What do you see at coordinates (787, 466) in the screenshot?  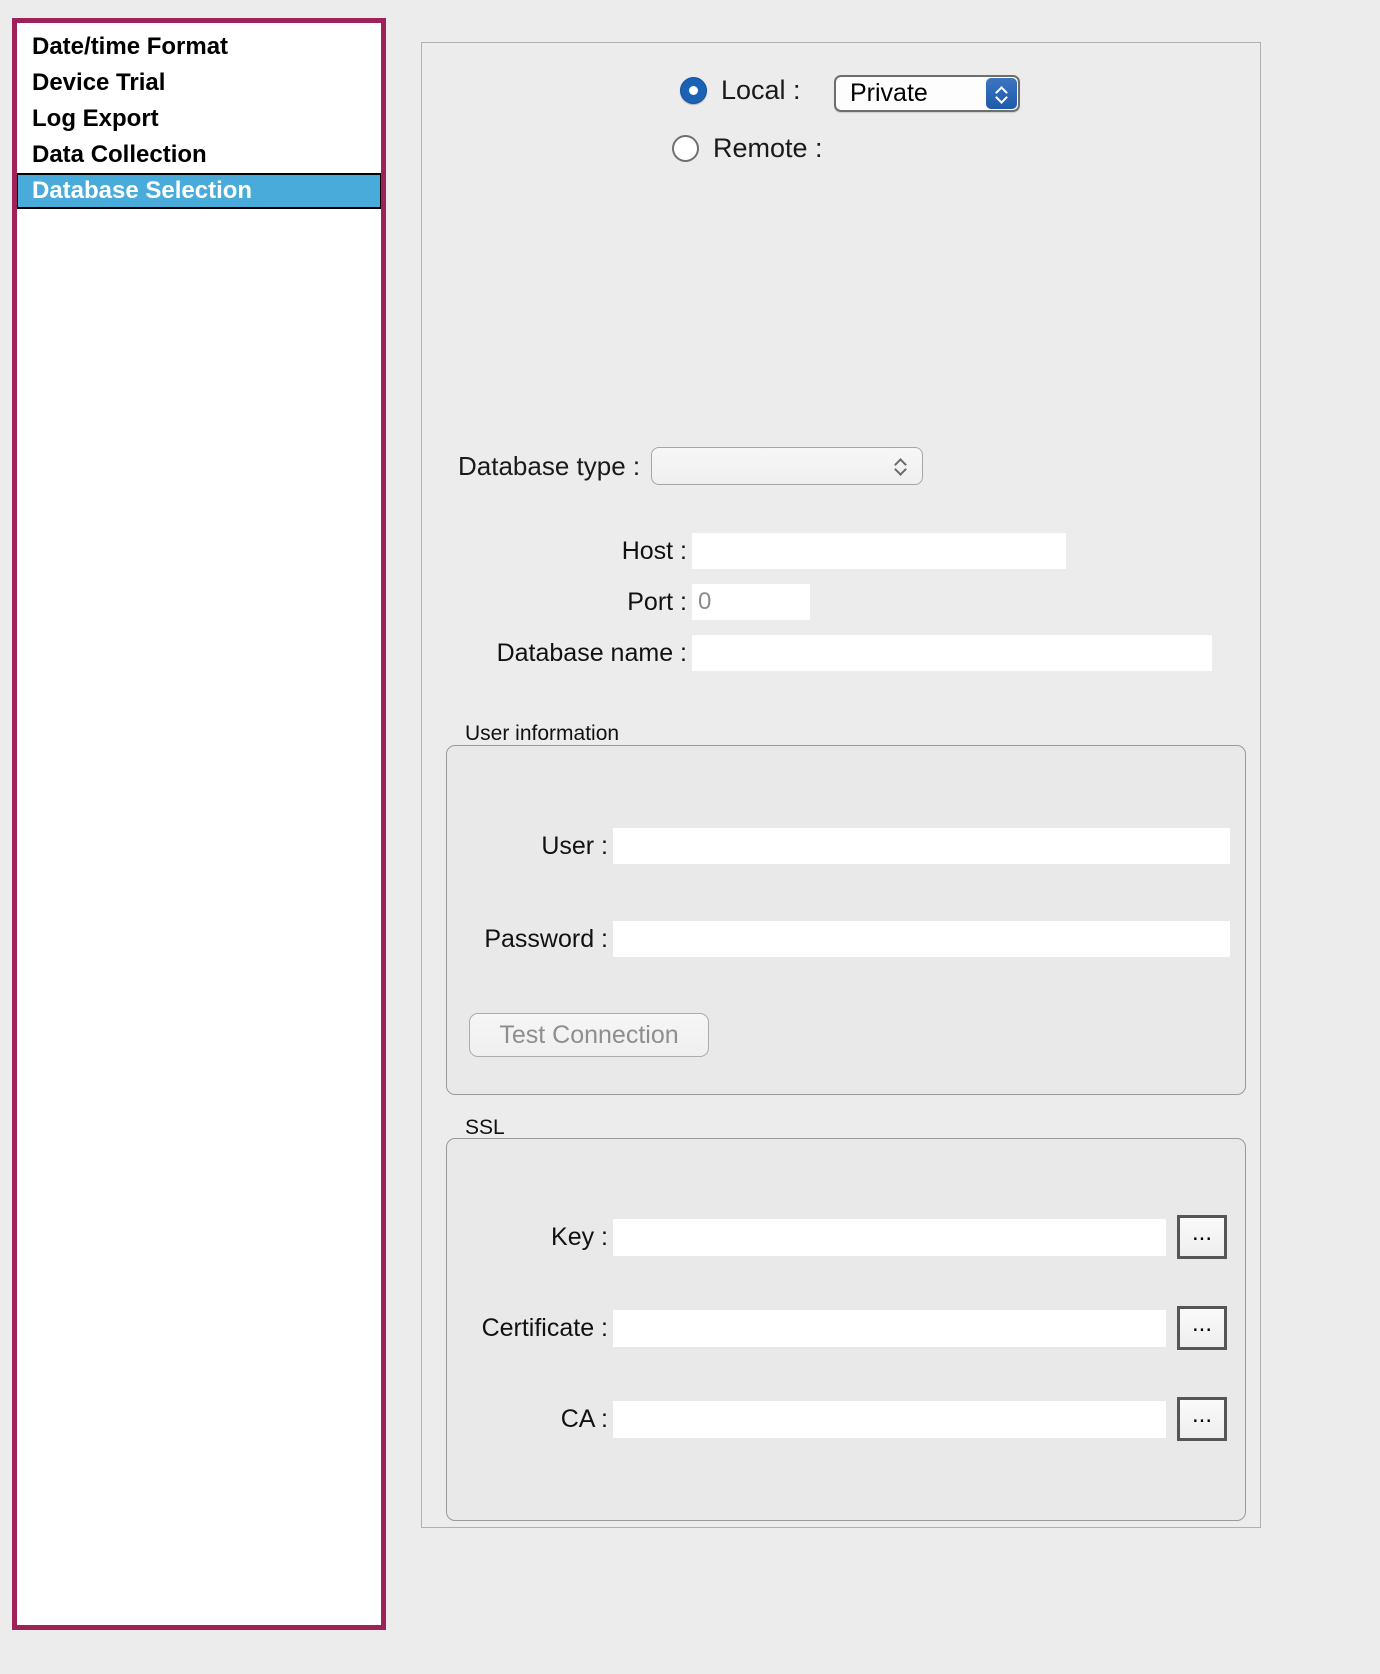 I see `database-type-select` at bounding box center [787, 466].